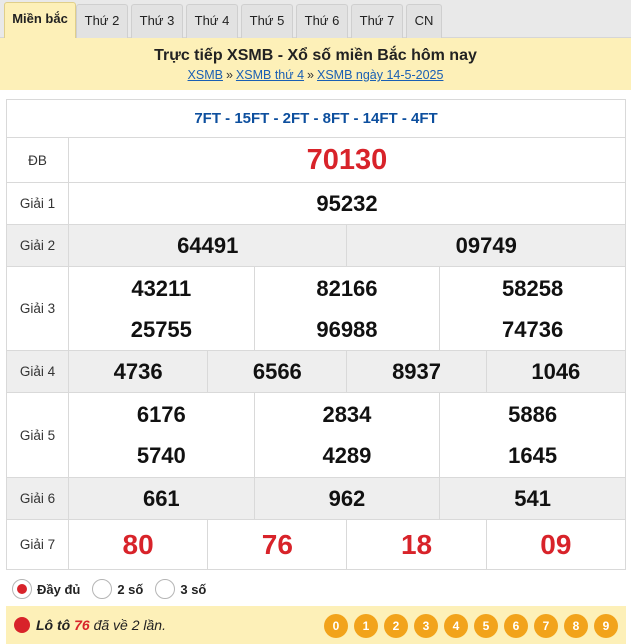 Image resolution: width=631 pixels, height=644 pixels. I want to click on prize-number: 8937, so click(417, 371).